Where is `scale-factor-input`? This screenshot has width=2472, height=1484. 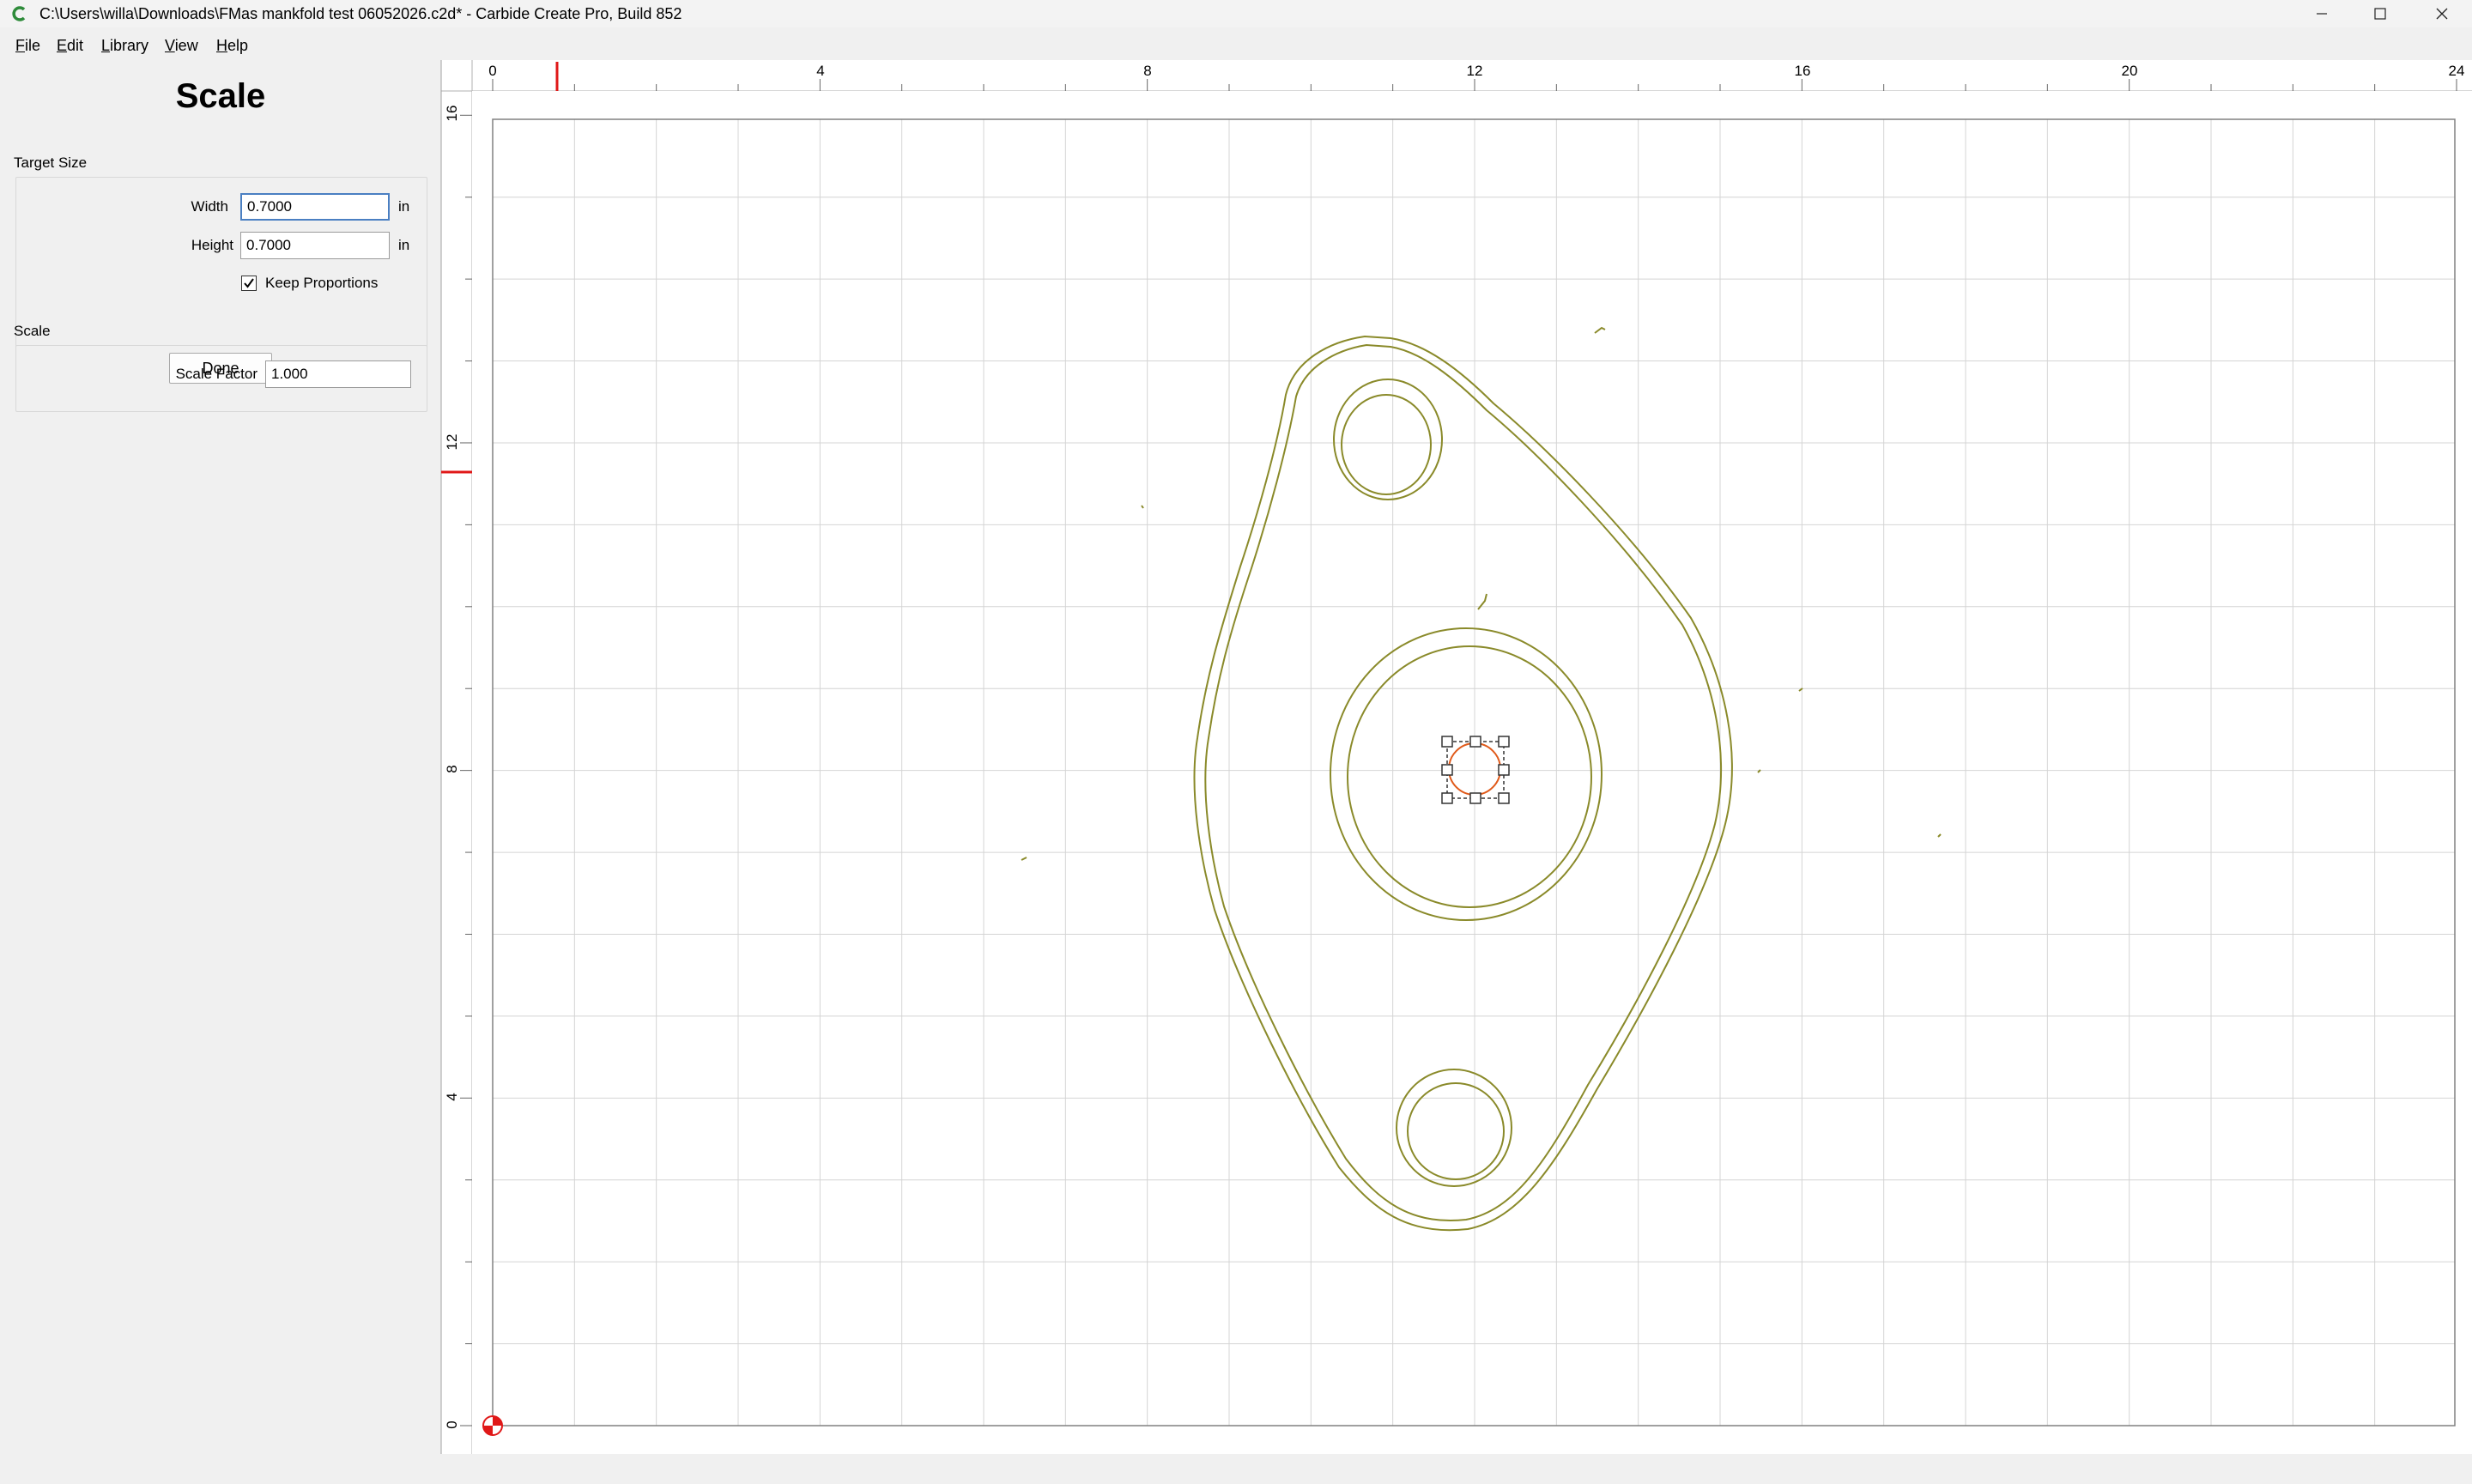
scale-factor-input is located at coordinates (338, 374).